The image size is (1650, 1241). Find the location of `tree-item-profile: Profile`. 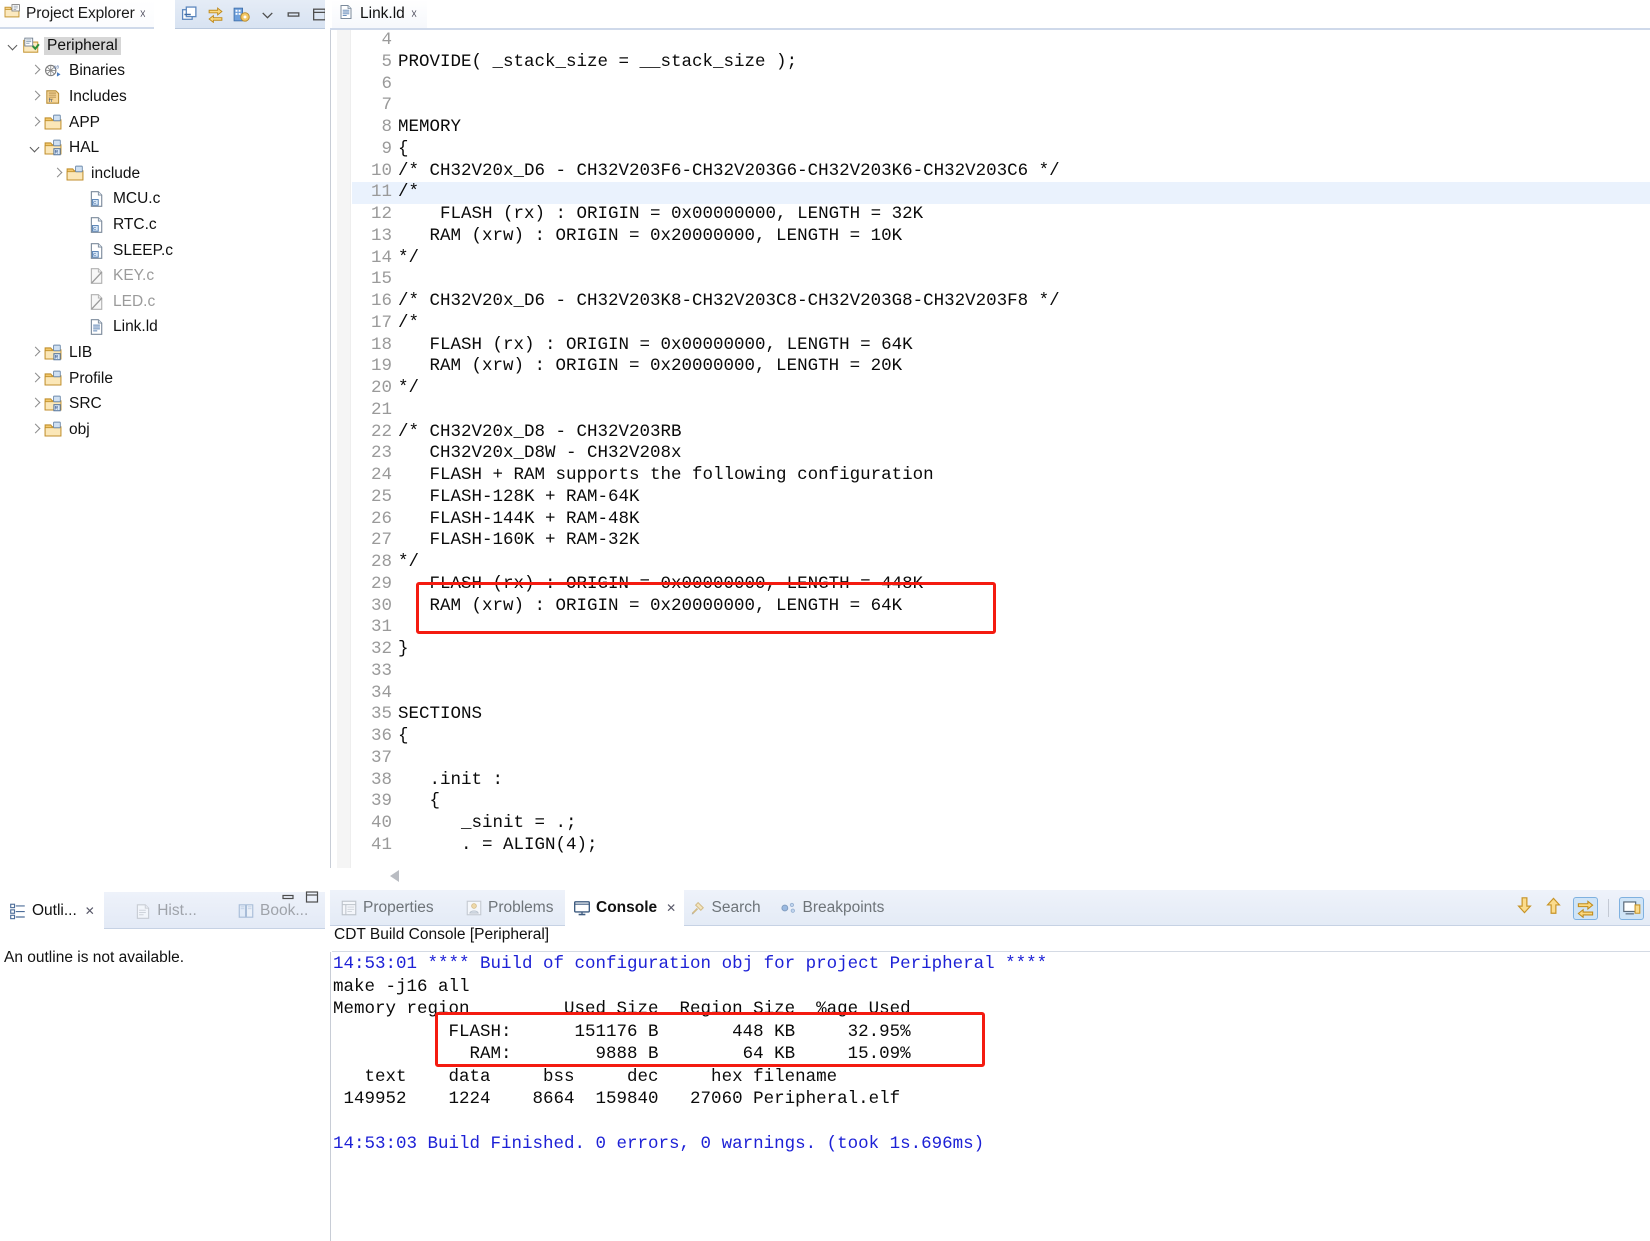

tree-item-profile: Profile is located at coordinates (162, 379).